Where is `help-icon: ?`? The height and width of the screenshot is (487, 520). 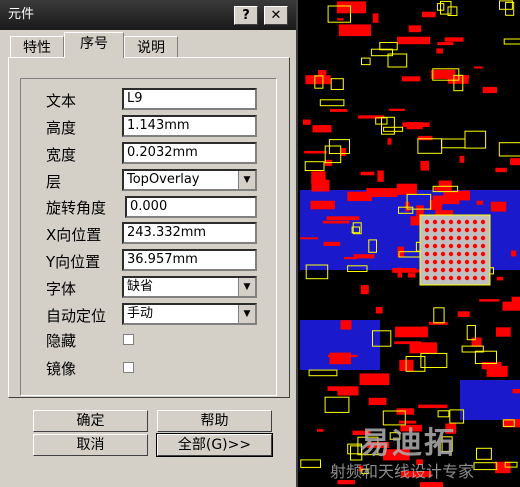 help-icon: ? is located at coordinates (246, 15).